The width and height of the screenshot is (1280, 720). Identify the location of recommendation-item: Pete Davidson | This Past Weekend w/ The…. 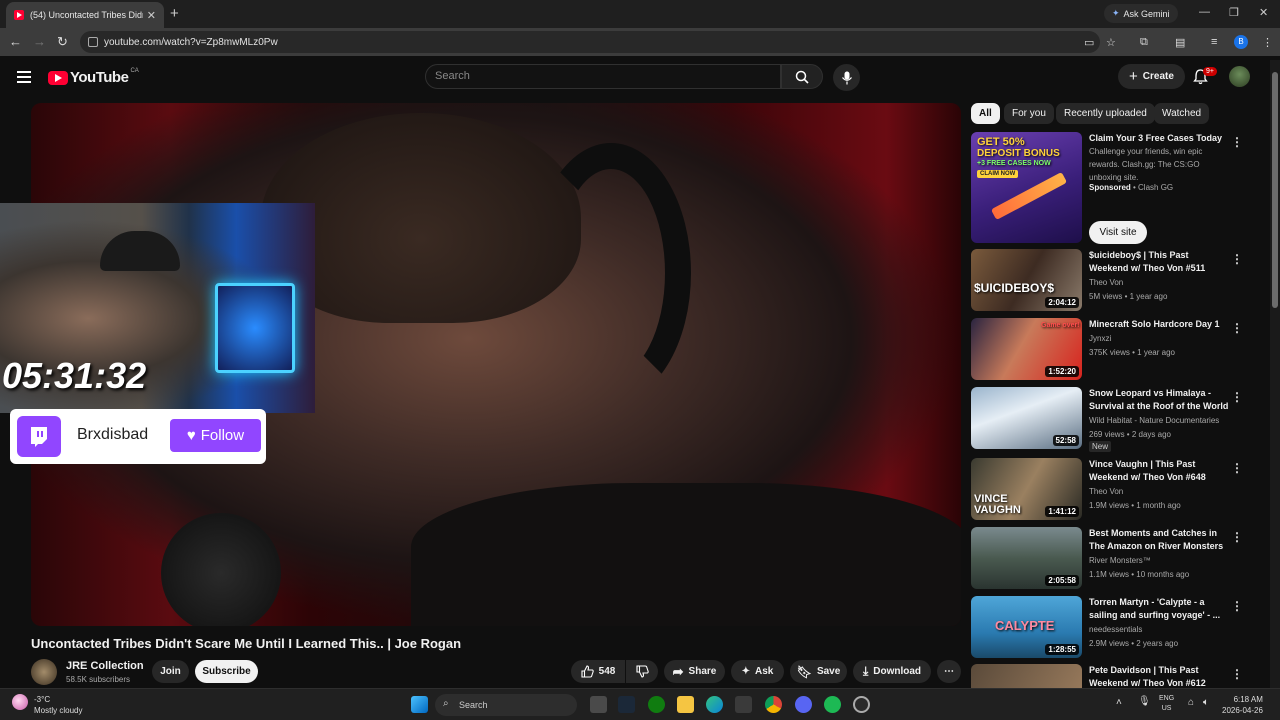
(1116, 676).